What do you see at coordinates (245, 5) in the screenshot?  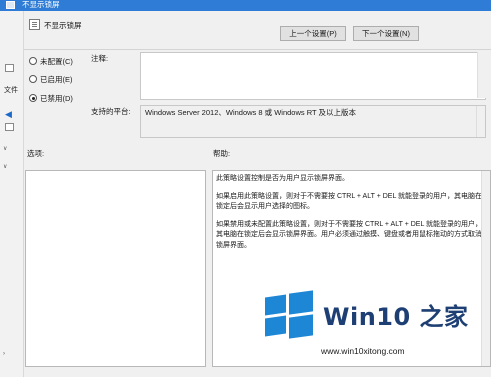 I see `window-title-bar: 不显示锁屏` at bounding box center [245, 5].